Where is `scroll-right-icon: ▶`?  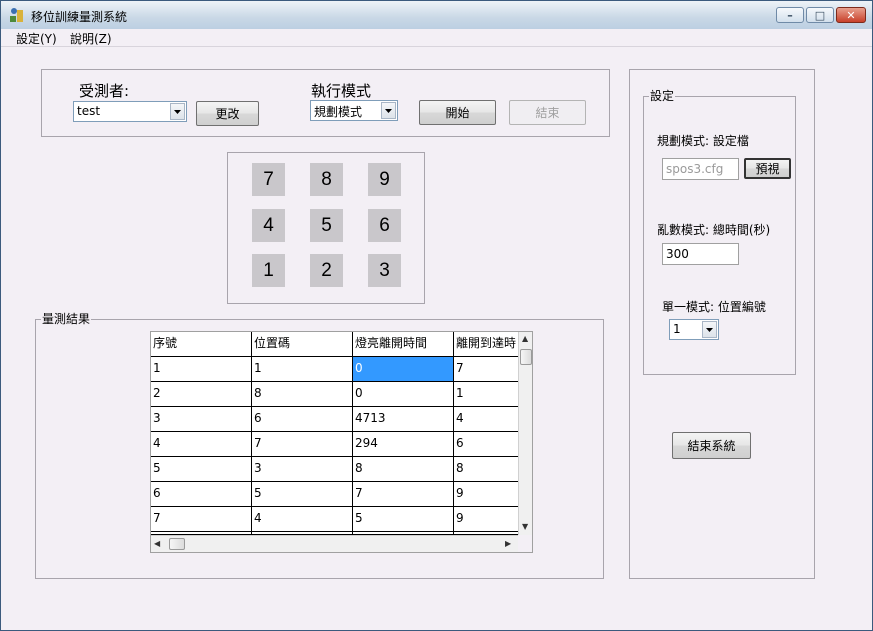
scroll-right-icon: ▶ is located at coordinates (508, 543).